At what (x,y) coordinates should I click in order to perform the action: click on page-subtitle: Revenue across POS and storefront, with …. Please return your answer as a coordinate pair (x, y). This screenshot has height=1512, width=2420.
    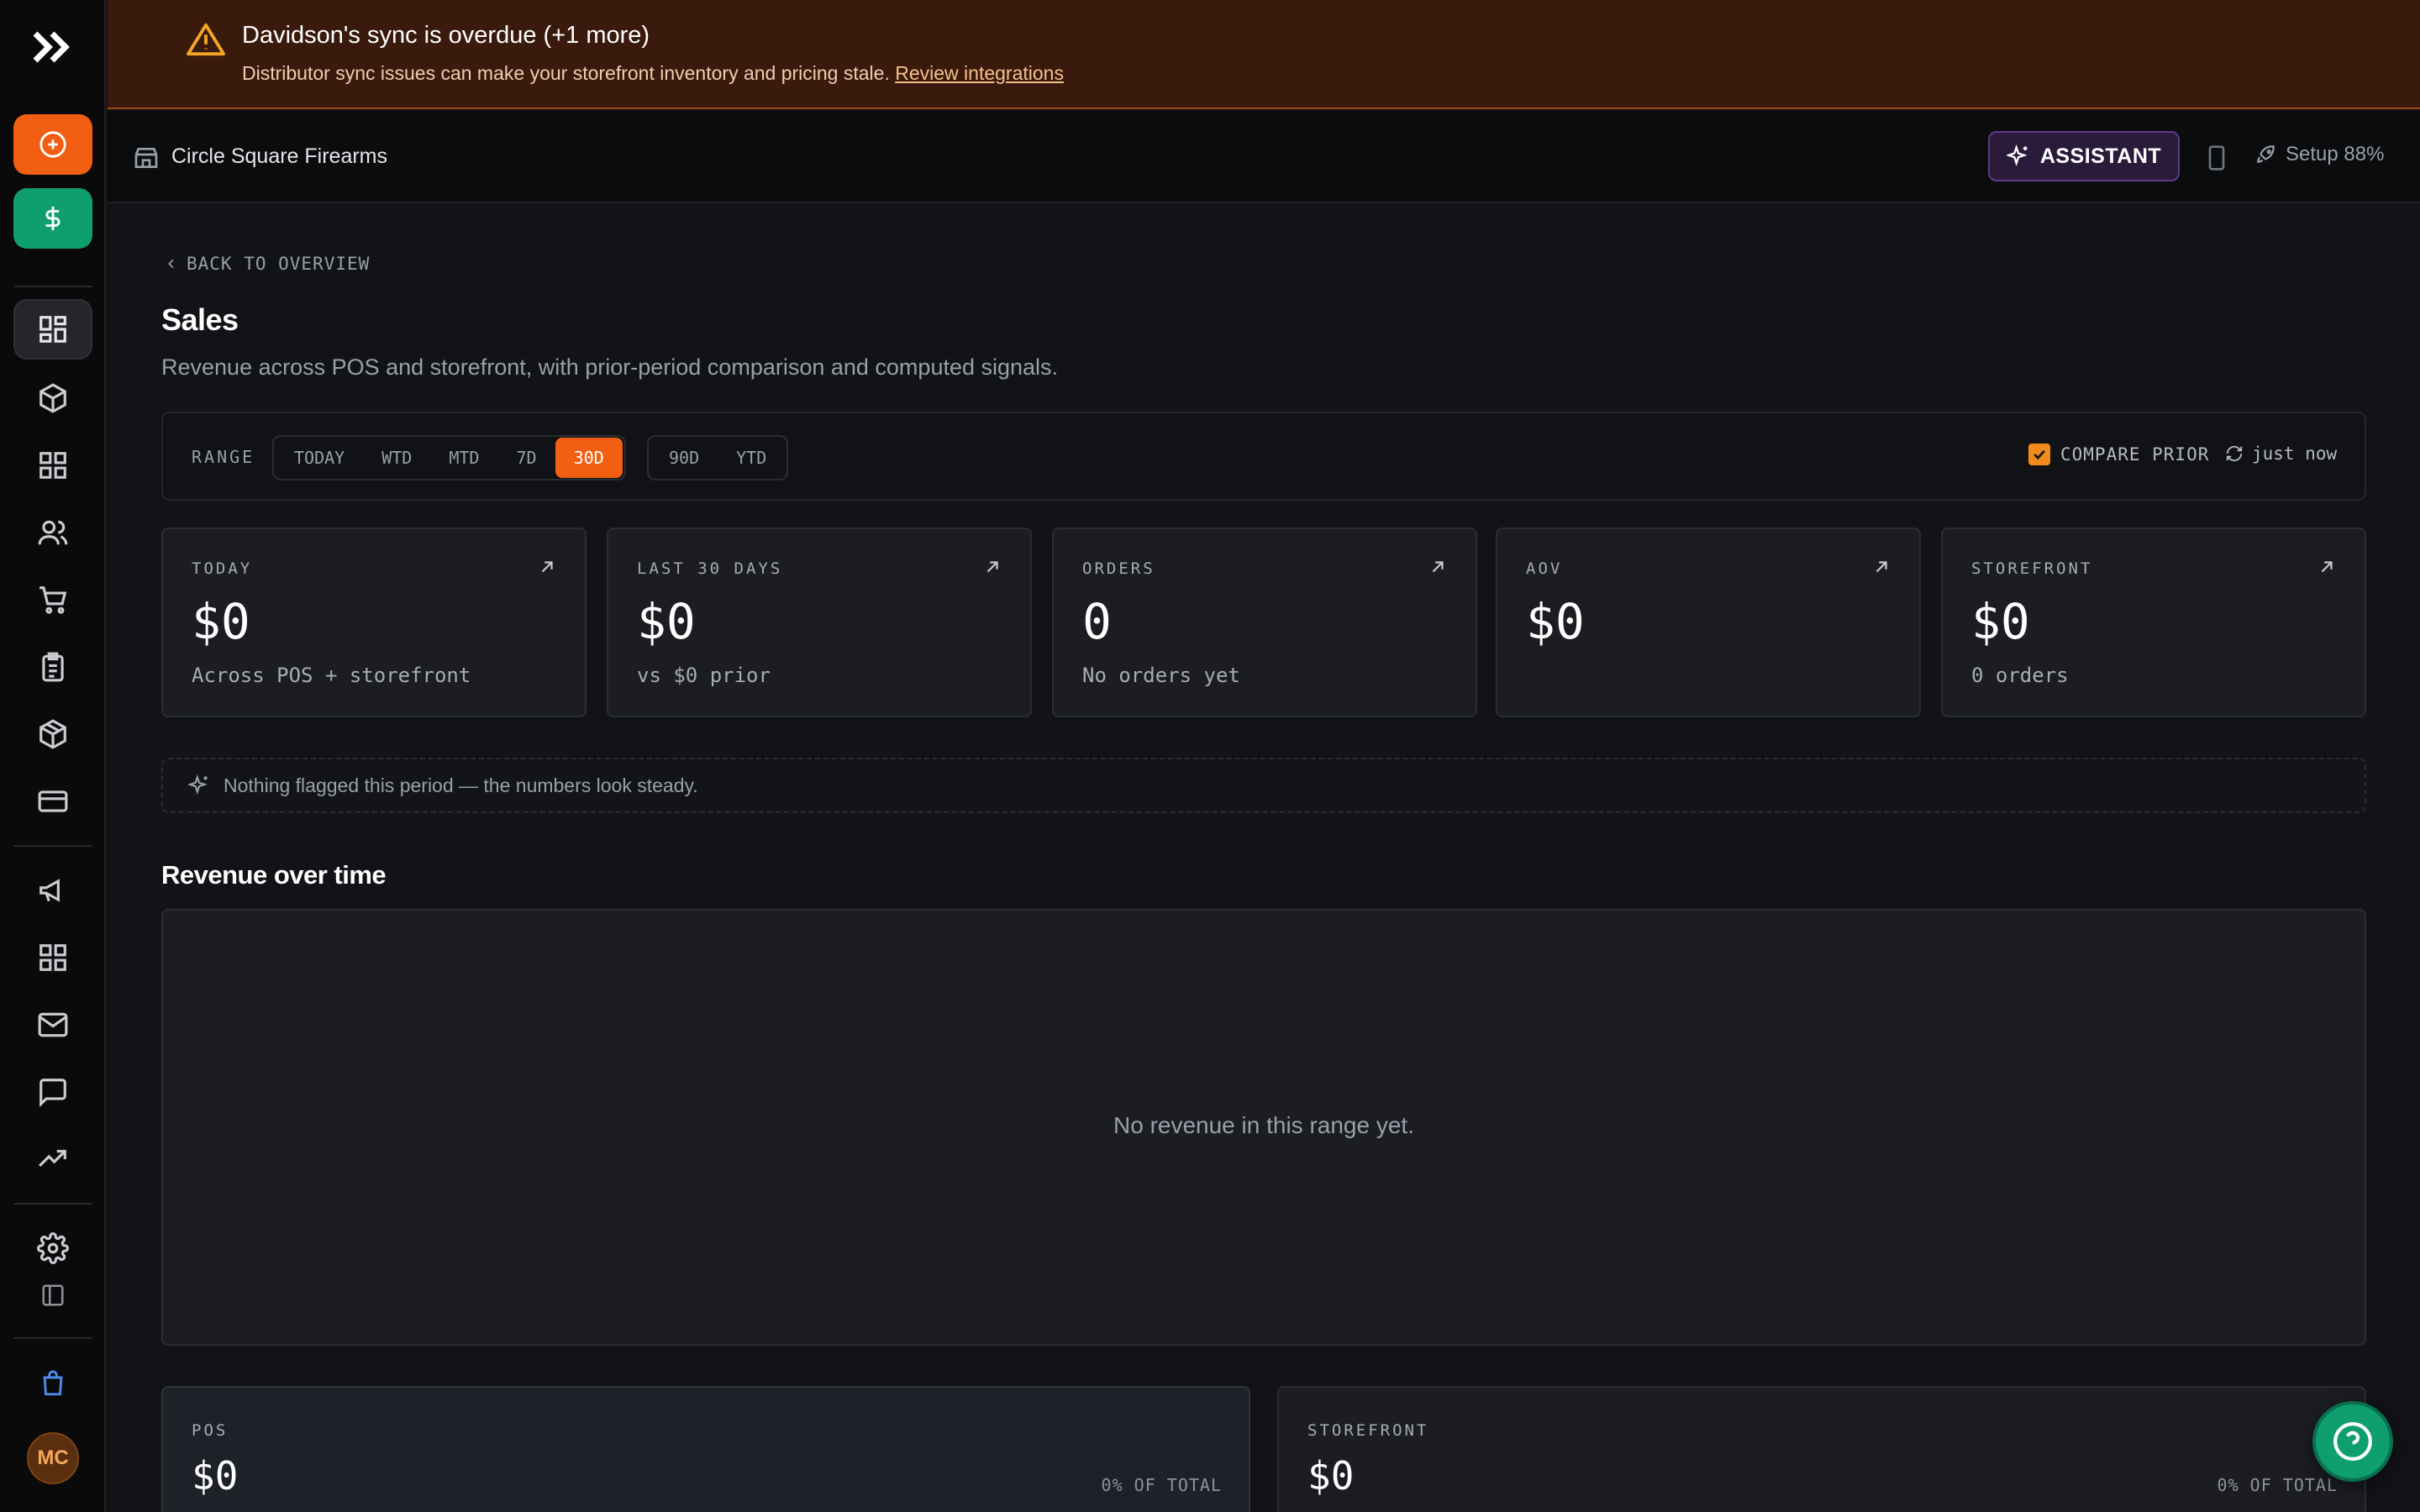
    Looking at the image, I should click on (610, 367).